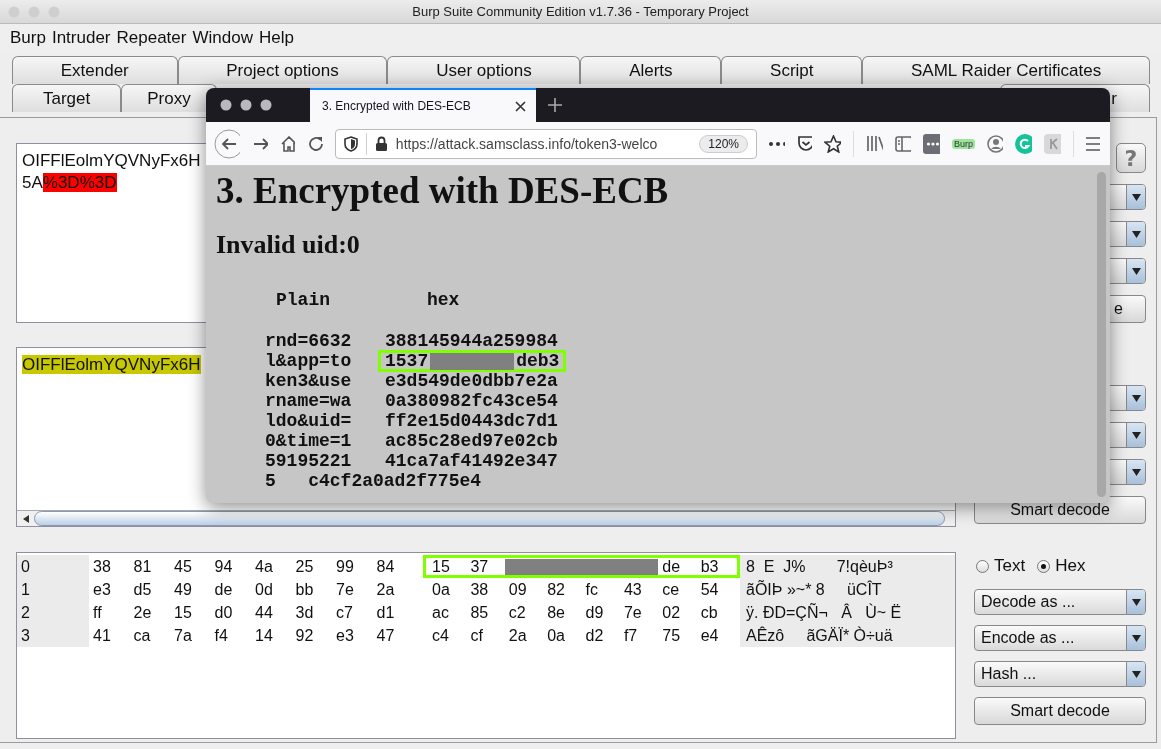  Describe the element at coordinates (111, 160) in the screenshot. I see `input-text: OIFFlEolmYQVNyFx6H` at that location.